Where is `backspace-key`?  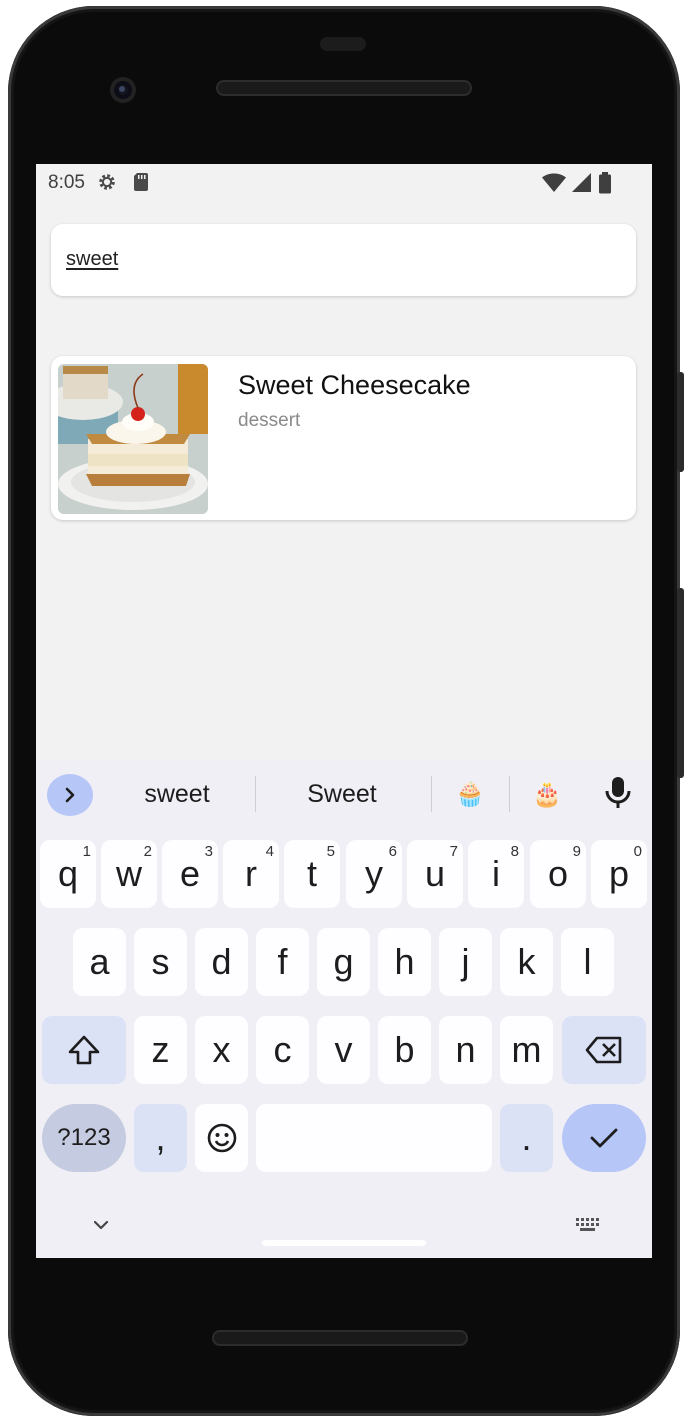
backspace-key is located at coordinates (604, 1050).